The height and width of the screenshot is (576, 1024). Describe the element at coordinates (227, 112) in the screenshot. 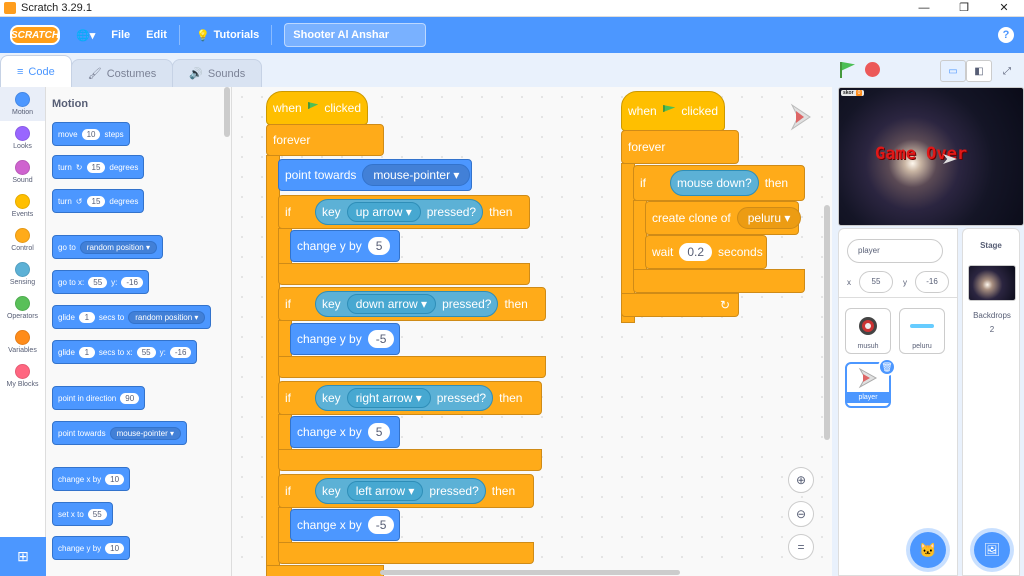

I see `palette-scrollbar` at that location.